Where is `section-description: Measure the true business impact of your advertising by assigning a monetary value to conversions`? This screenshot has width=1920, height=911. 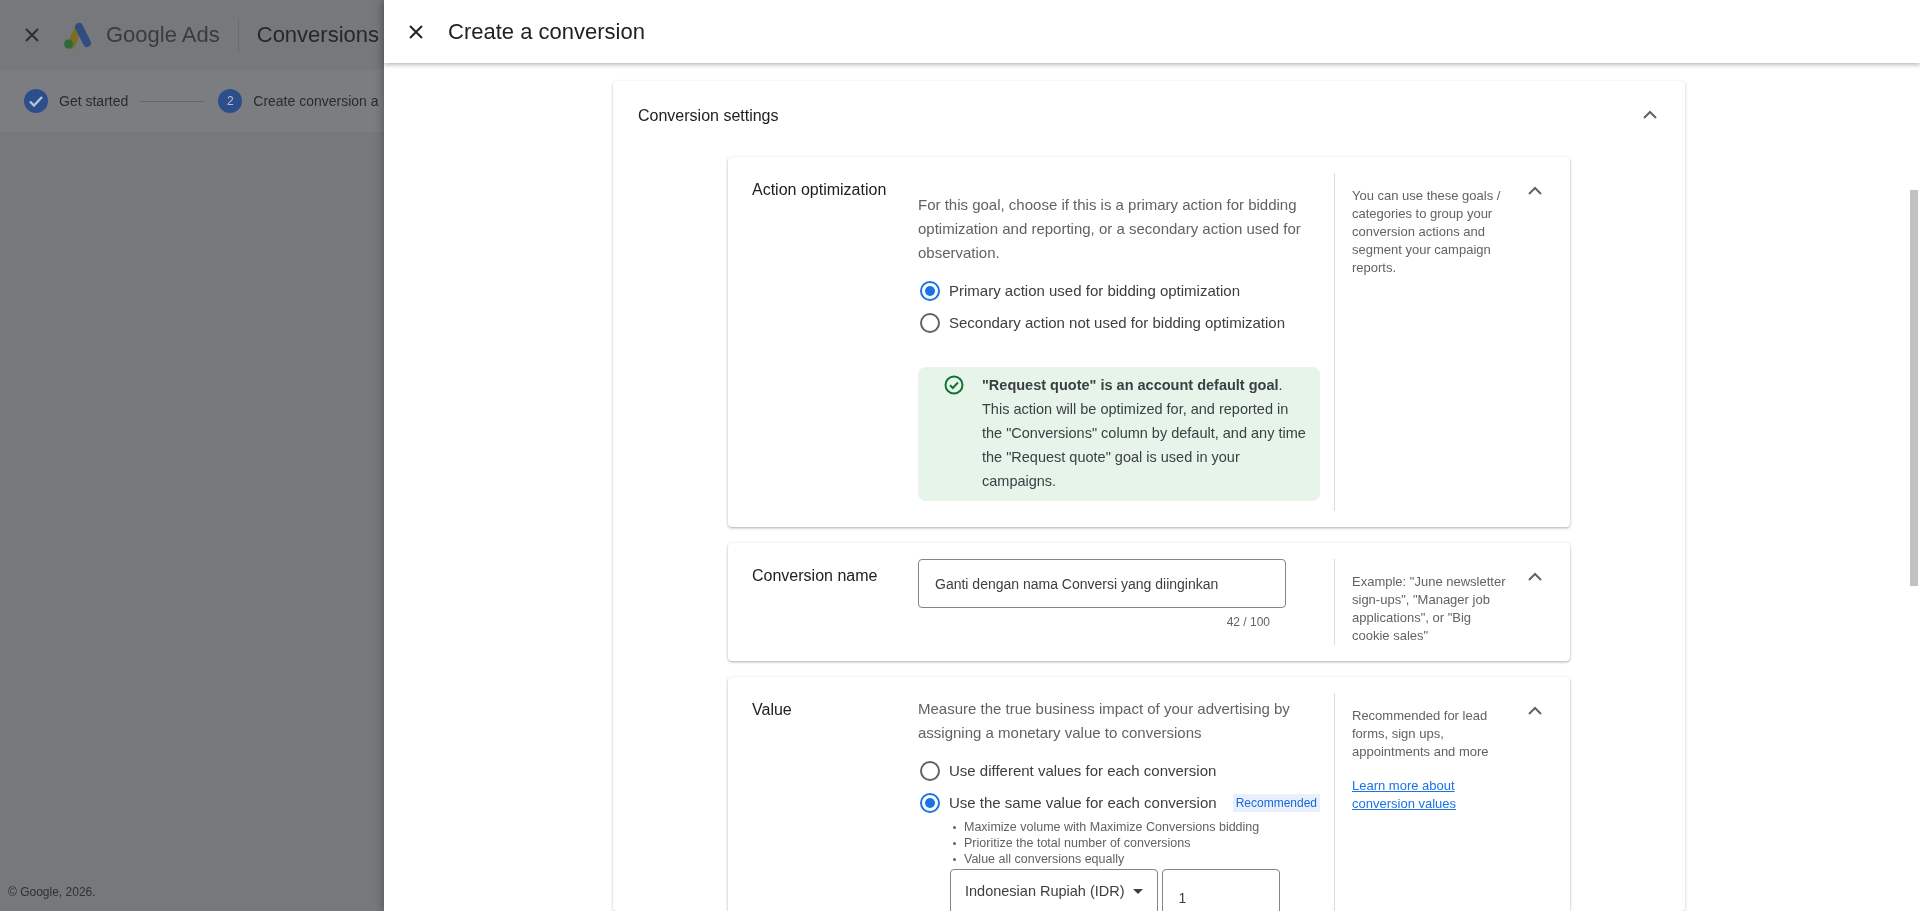 section-description: Measure the true business impact of your advertising by assigning a monetary value to conversions is located at coordinates (1104, 721).